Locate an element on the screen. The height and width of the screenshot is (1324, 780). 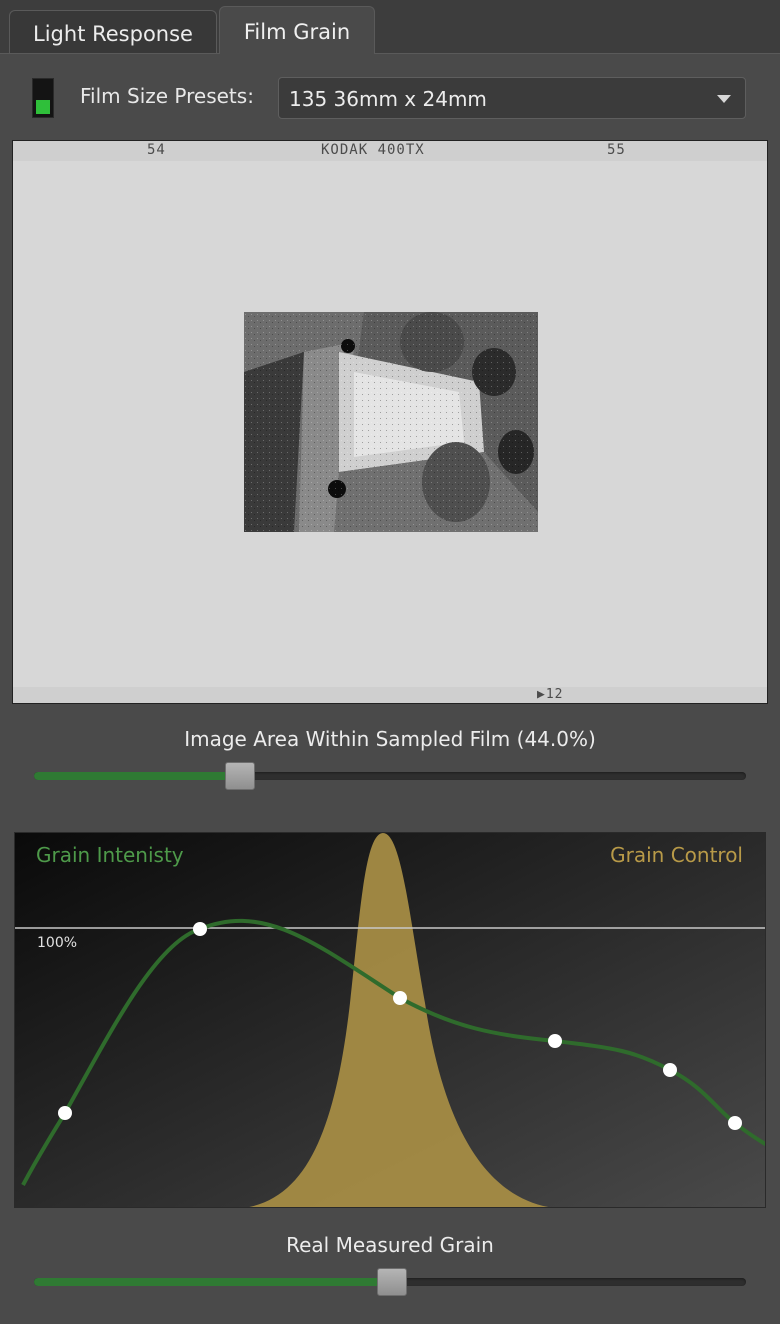
tab-divider is located at coordinates (390, 53).